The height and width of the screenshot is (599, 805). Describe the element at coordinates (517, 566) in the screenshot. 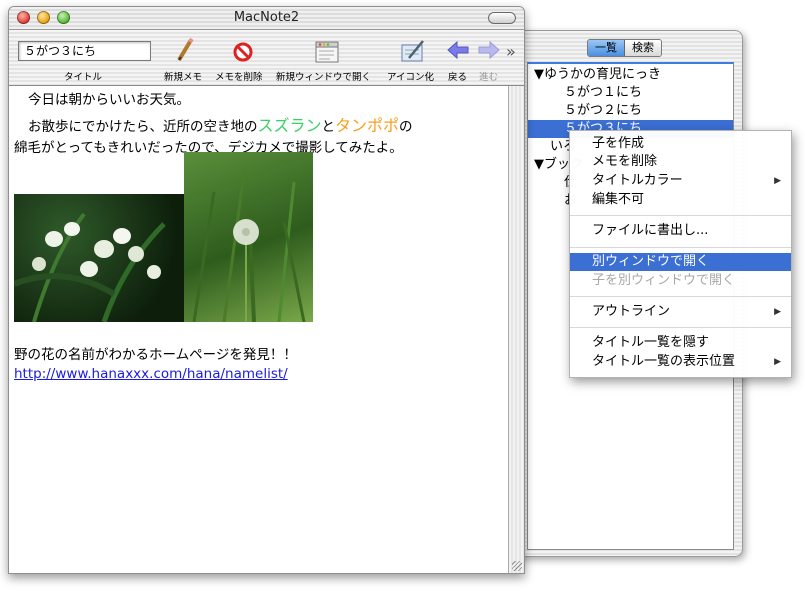

I see `resize-grip` at that location.